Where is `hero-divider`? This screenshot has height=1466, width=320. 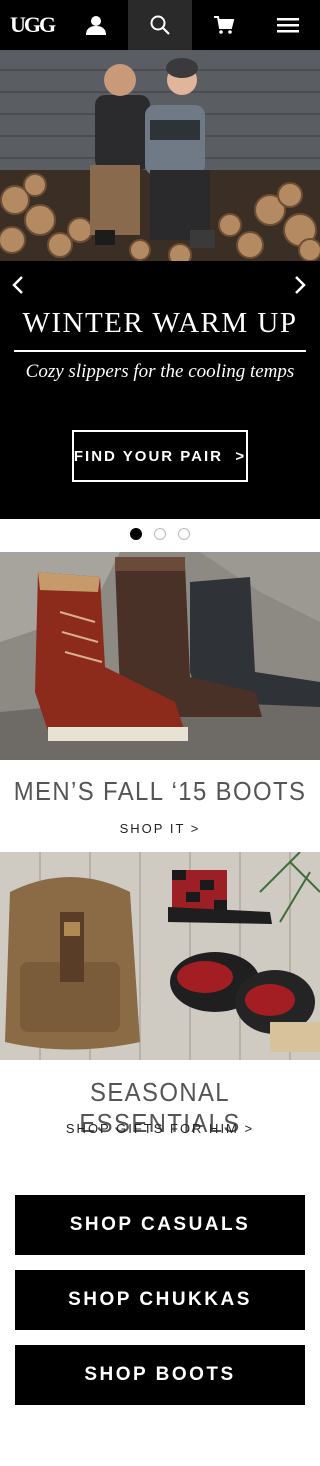 hero-divider is located at coordinates (160, 351).